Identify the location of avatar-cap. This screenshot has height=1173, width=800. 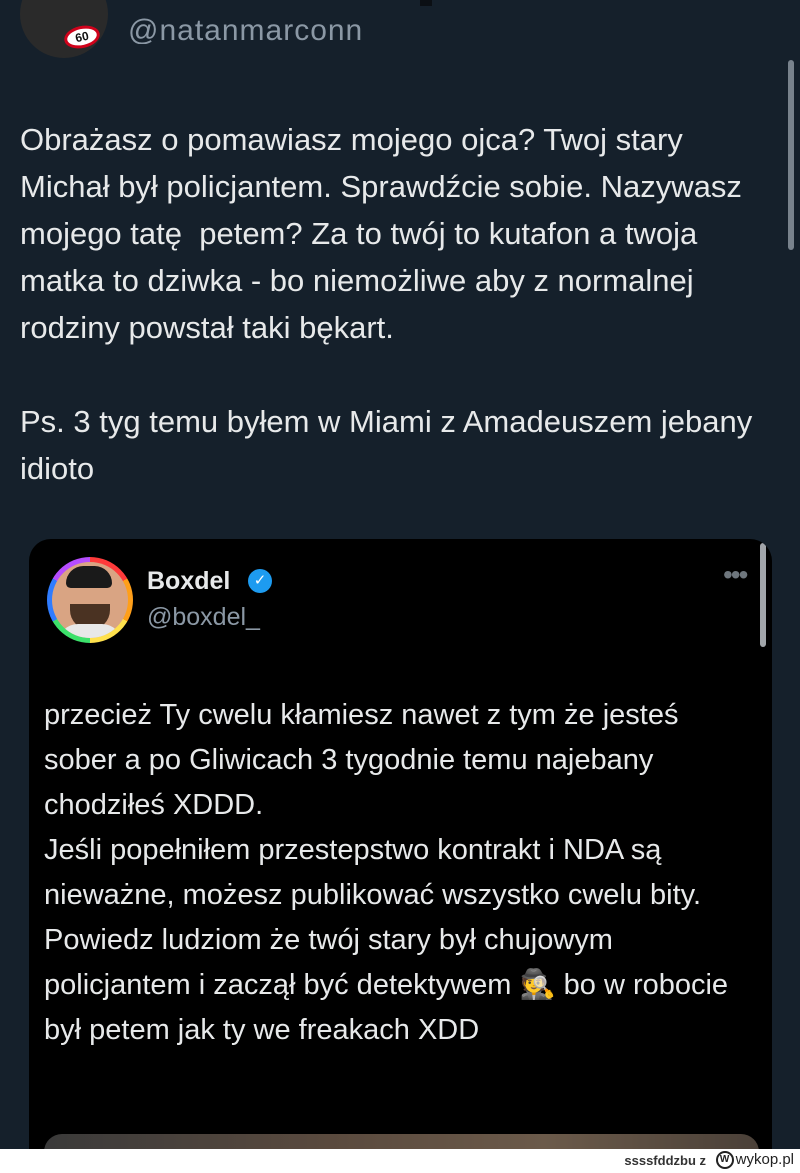
(89, 577).